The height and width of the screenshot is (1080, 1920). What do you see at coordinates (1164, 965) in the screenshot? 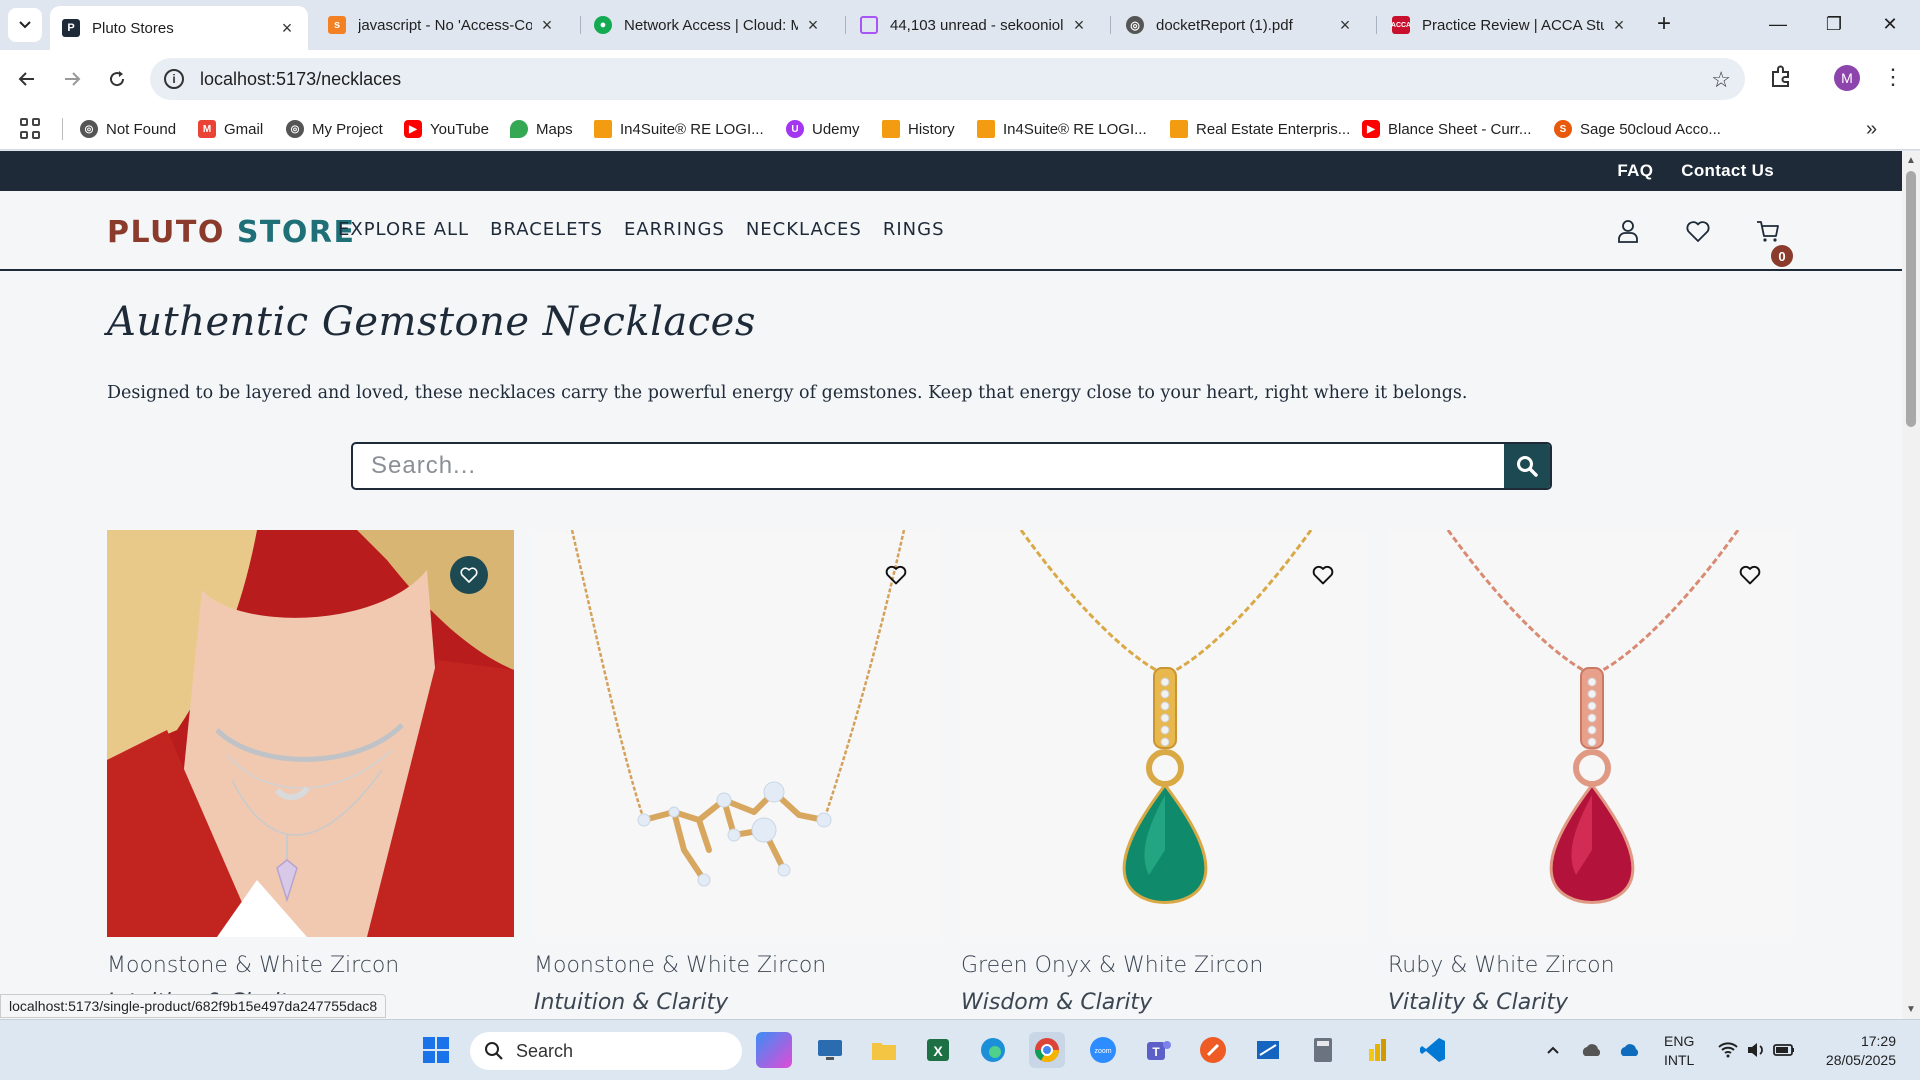
I see `product-name: Green Onyx & White Zircon` at bounding box center [1164, 965].